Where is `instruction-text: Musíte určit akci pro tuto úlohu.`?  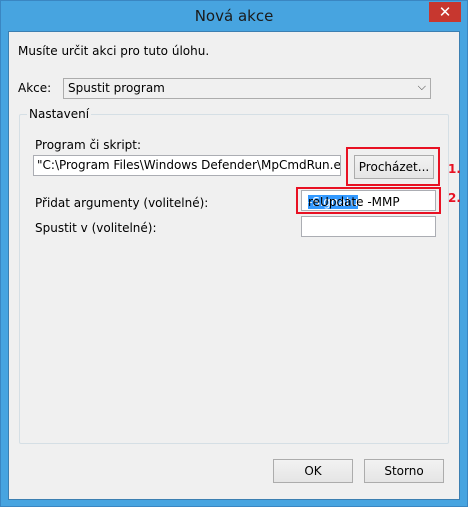 instruction-text: Musíte určit akci pro tuto úlohu. is located at coordinates (114, 51).